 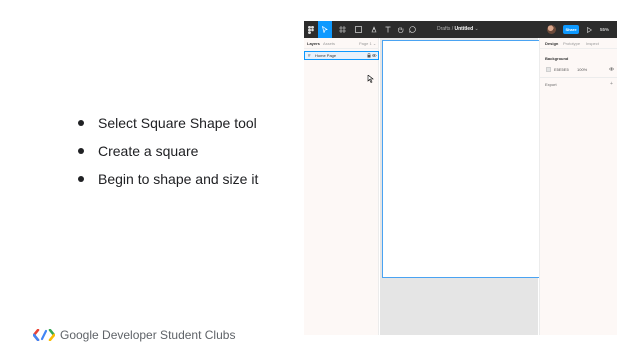 I want to click on bg-opacity-value: 100%, so click(x=582, y=69).